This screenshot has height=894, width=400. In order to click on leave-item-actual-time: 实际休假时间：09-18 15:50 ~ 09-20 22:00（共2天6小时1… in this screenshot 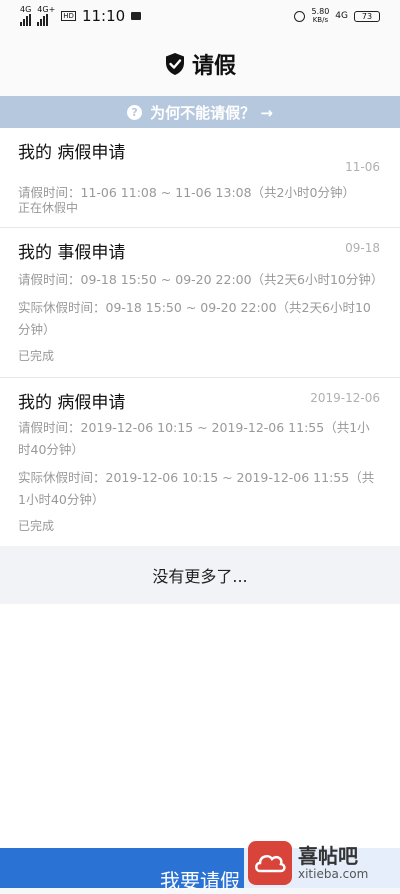, I will do `click(194, 318)`.